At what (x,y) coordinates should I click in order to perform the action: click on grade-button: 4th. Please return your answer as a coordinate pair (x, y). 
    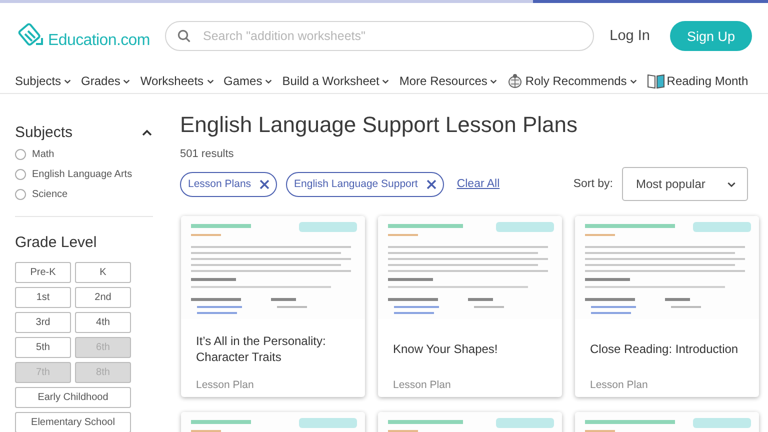
    Looking at the image, I should click on (103, 322).